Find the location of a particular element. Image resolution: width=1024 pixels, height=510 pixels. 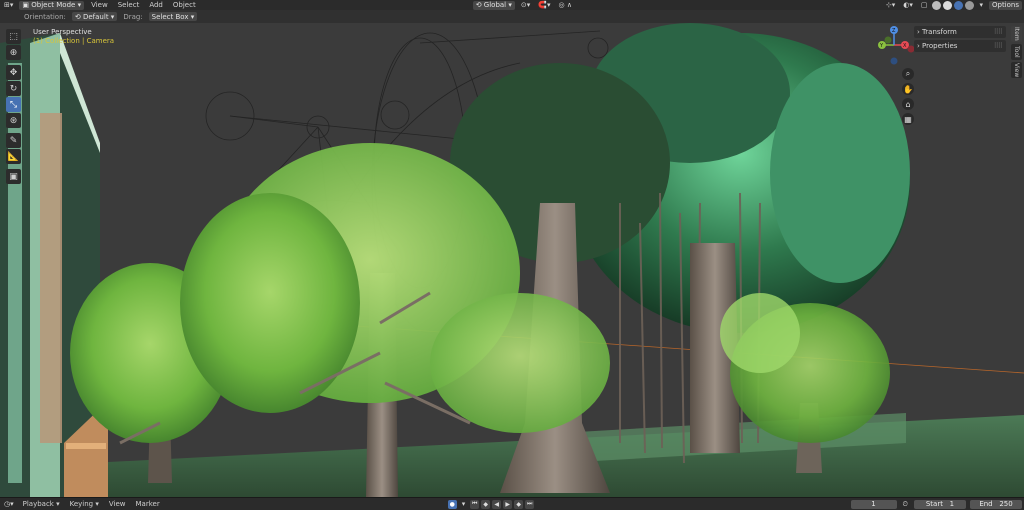

keying-label: Keying is located at coordinates (81, 504).